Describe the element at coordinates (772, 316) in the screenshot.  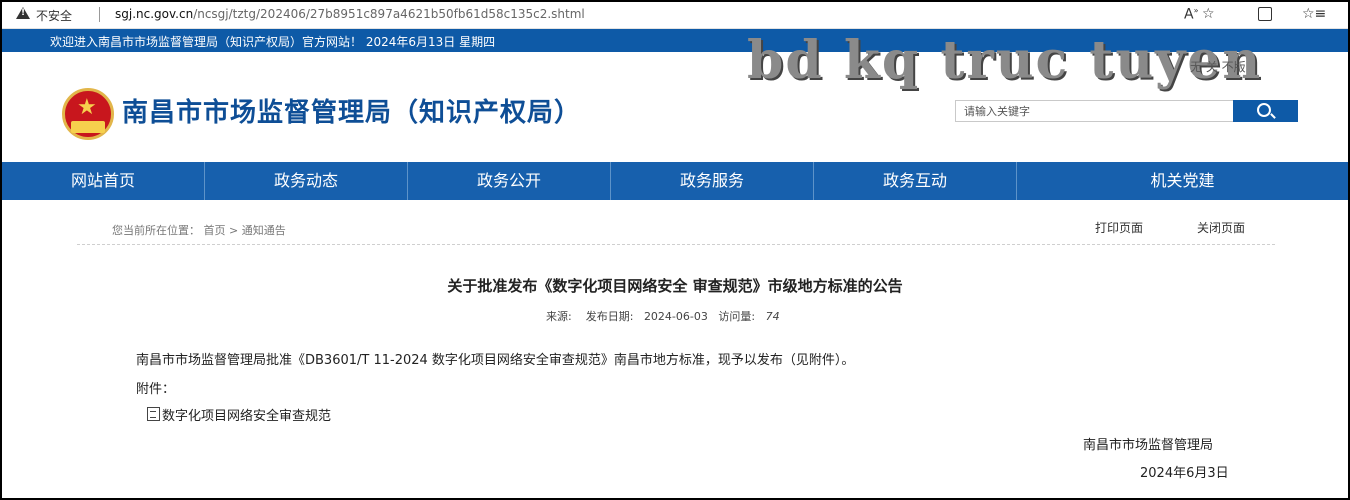
I see `views-count: 74` at that location.